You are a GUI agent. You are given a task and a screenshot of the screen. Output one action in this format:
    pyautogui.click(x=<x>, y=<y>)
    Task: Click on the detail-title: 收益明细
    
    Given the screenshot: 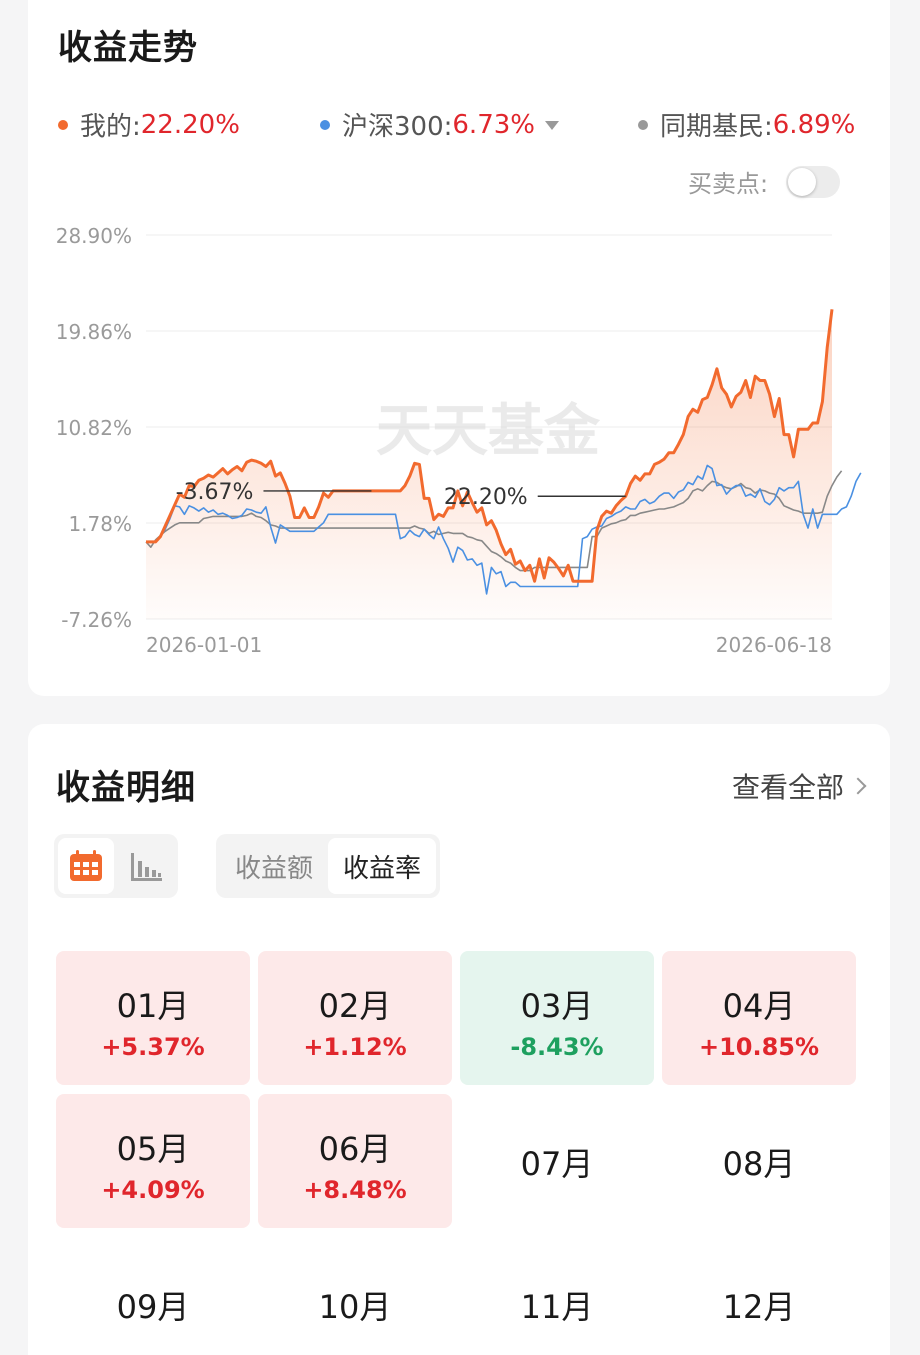 What is the action you would take?
    pyautogui.click(x=126, y=788)
    